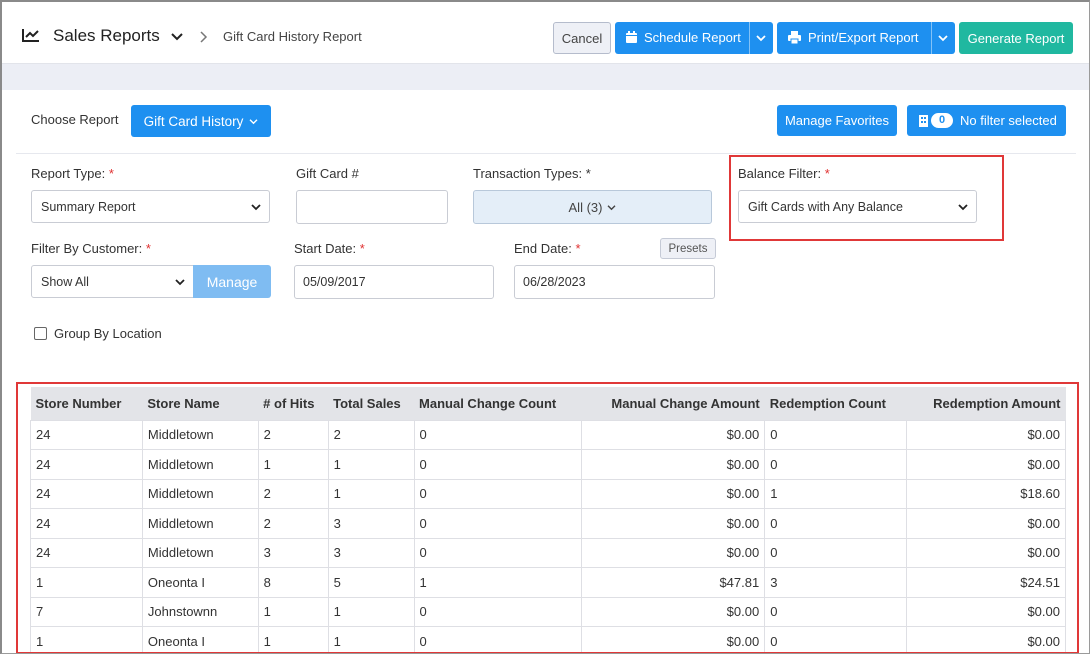 This screenshot has height=654, width=1090. Describe the element at coordinates (193, 121) in the screenshot. I see `report-select-value: Gift Card History` at that location.